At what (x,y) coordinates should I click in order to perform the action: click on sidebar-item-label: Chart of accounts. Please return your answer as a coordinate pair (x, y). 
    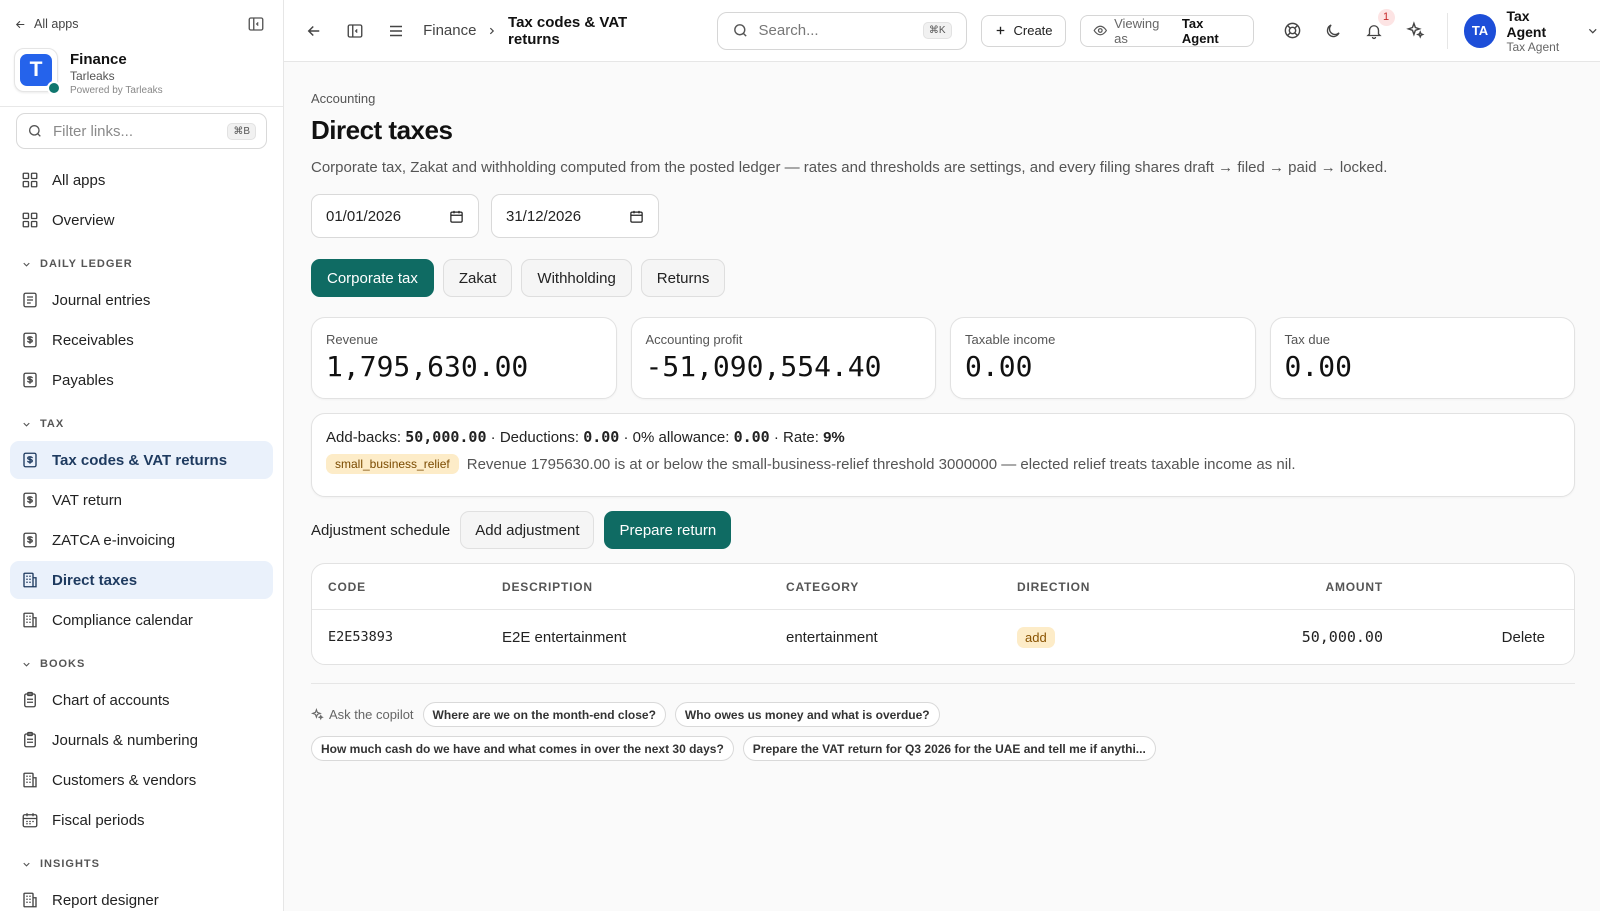
    Looking at the image, I should click on (111, 700).